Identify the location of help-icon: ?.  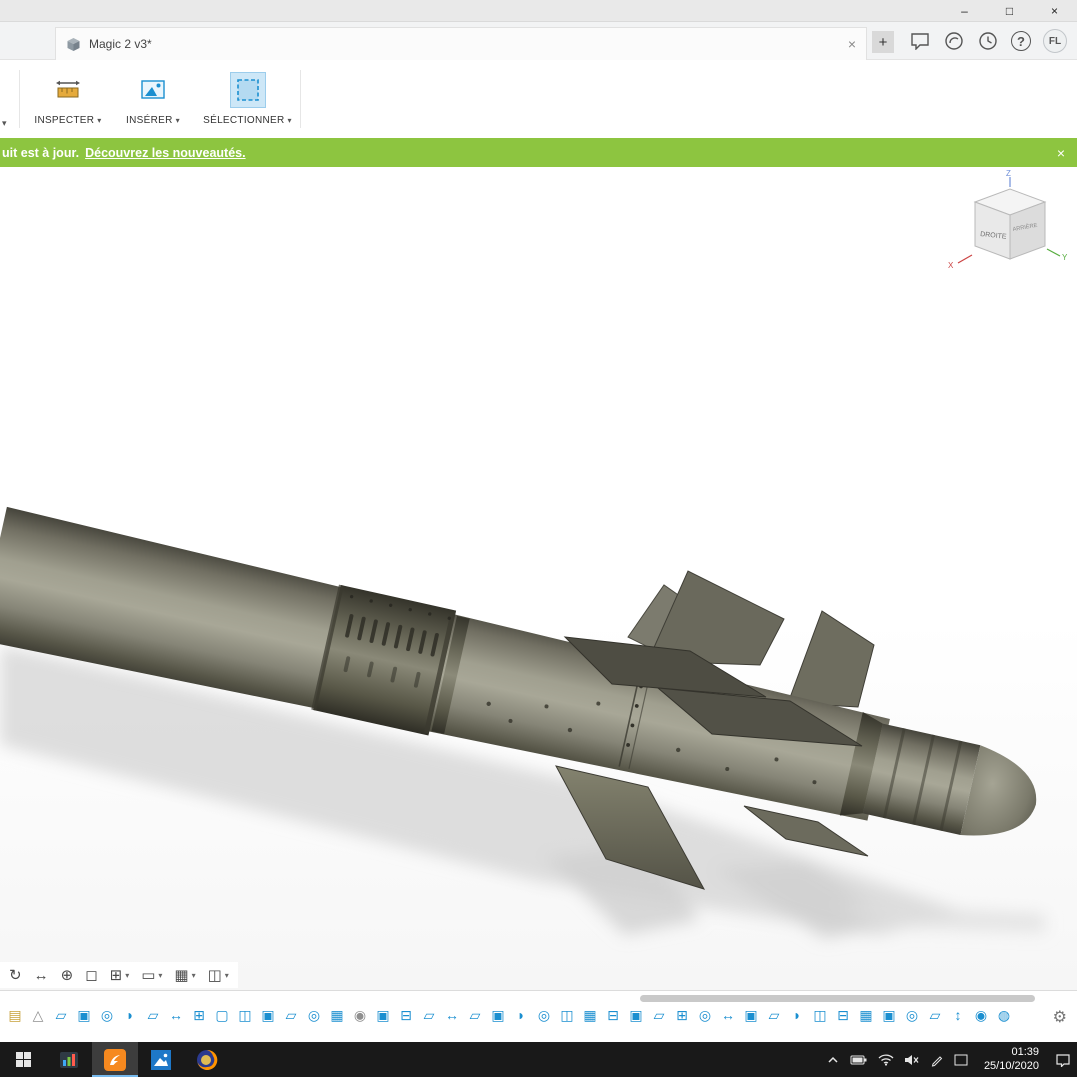
(1021, 41).